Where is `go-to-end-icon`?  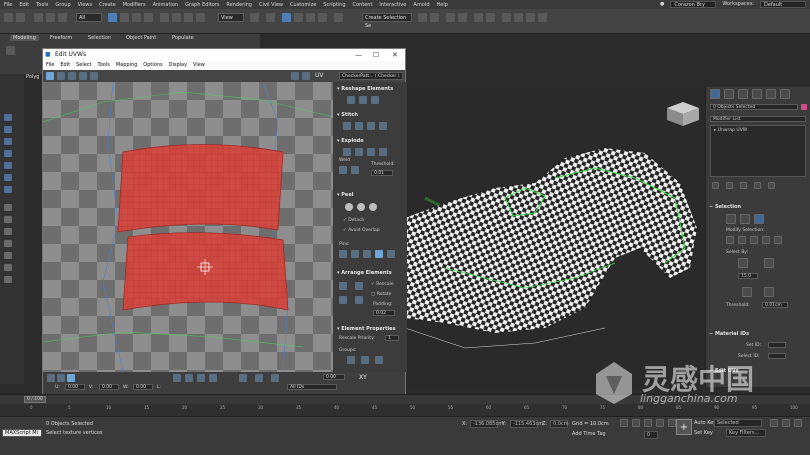
go-to-end-icon is located at coordinates (672, 423).